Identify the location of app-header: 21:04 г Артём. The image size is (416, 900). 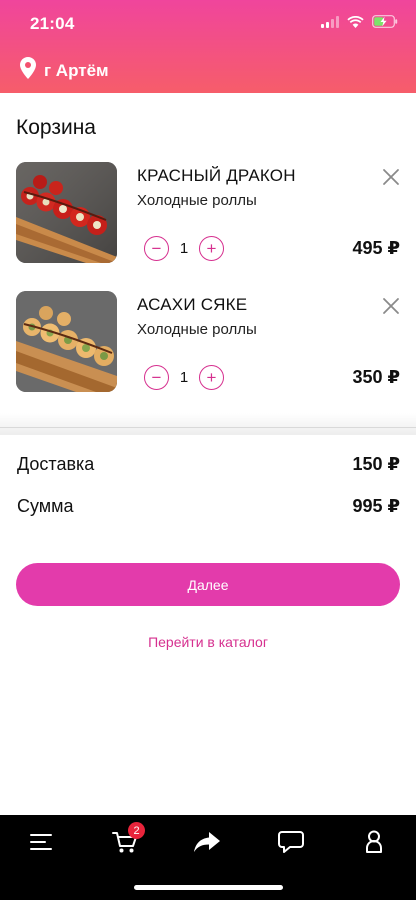
(208, 46).